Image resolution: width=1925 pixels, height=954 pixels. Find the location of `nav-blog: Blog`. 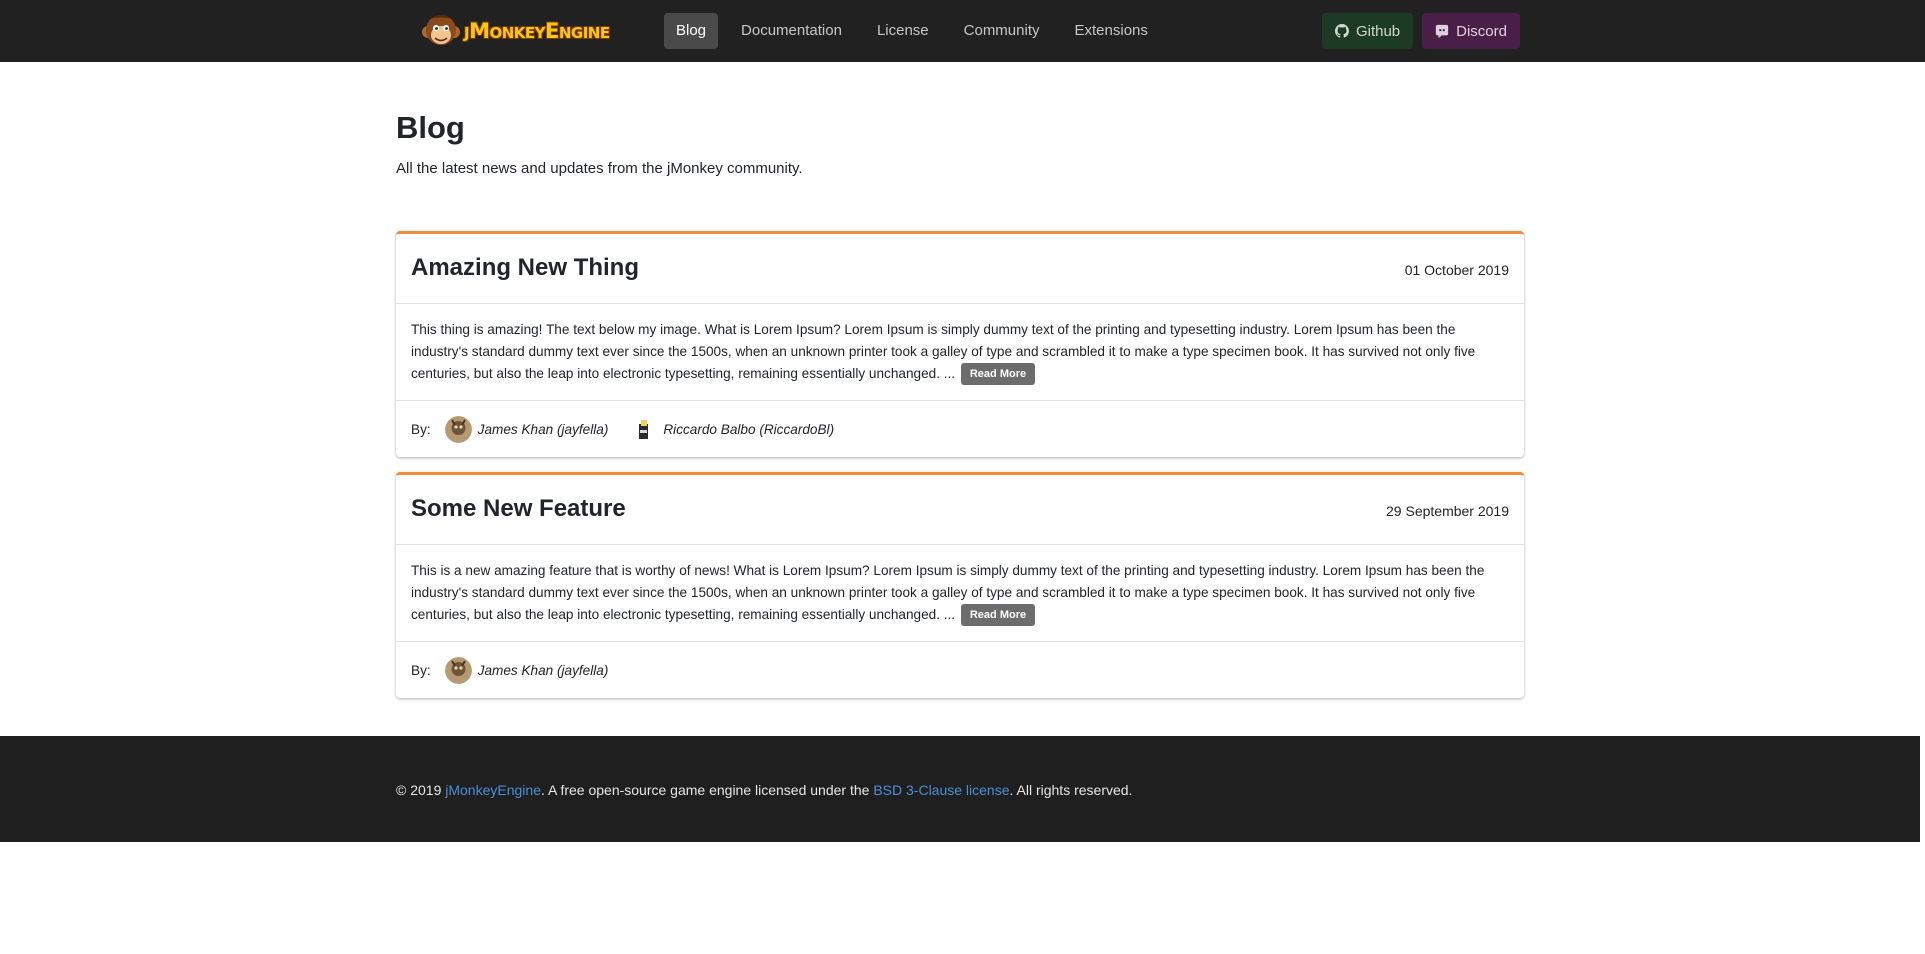

nav-blog: Blog is located at coordinates (691, 31).